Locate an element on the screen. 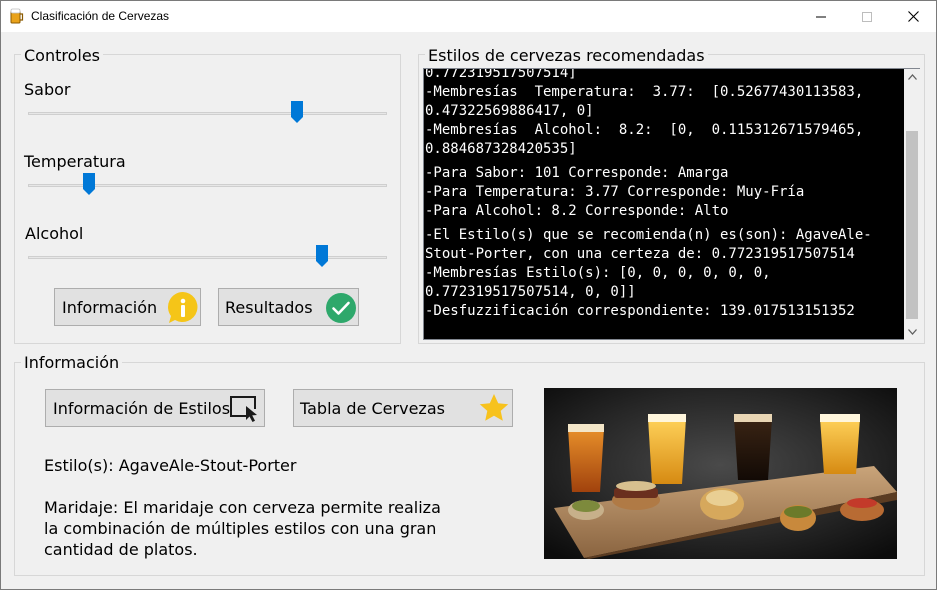  console-line: -Para Sabor: 101 Corresponde: Amarga is located at coordinates (577, 173).